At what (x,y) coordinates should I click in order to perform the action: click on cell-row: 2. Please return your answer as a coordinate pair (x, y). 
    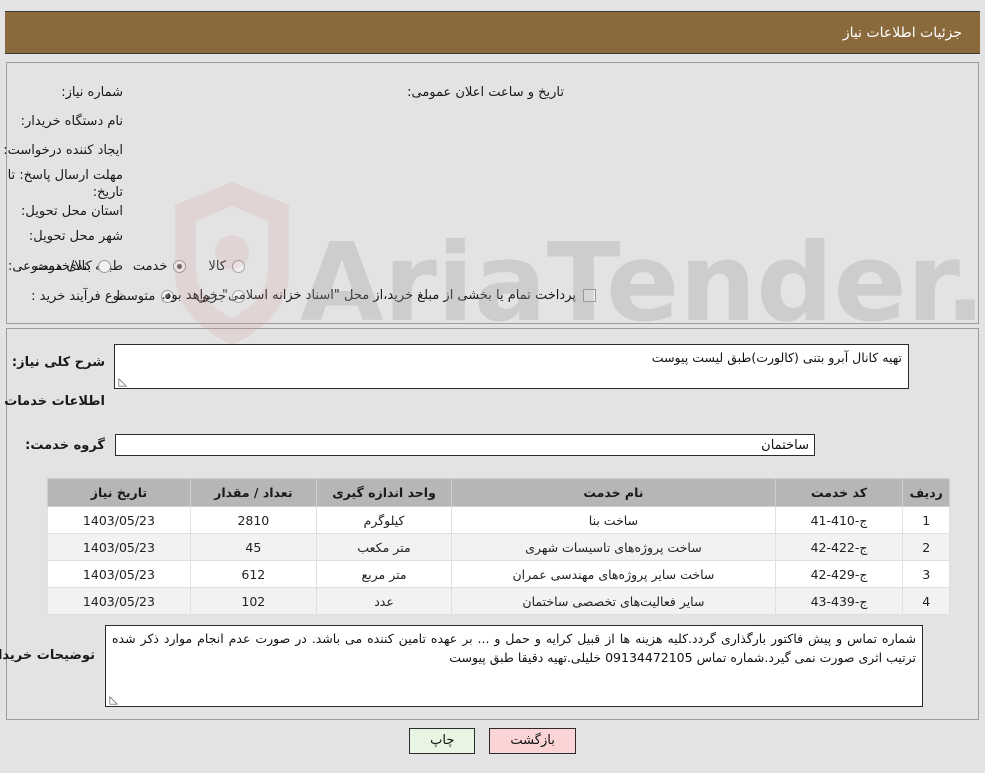
    Looking at the image, I should click on (926, 547).